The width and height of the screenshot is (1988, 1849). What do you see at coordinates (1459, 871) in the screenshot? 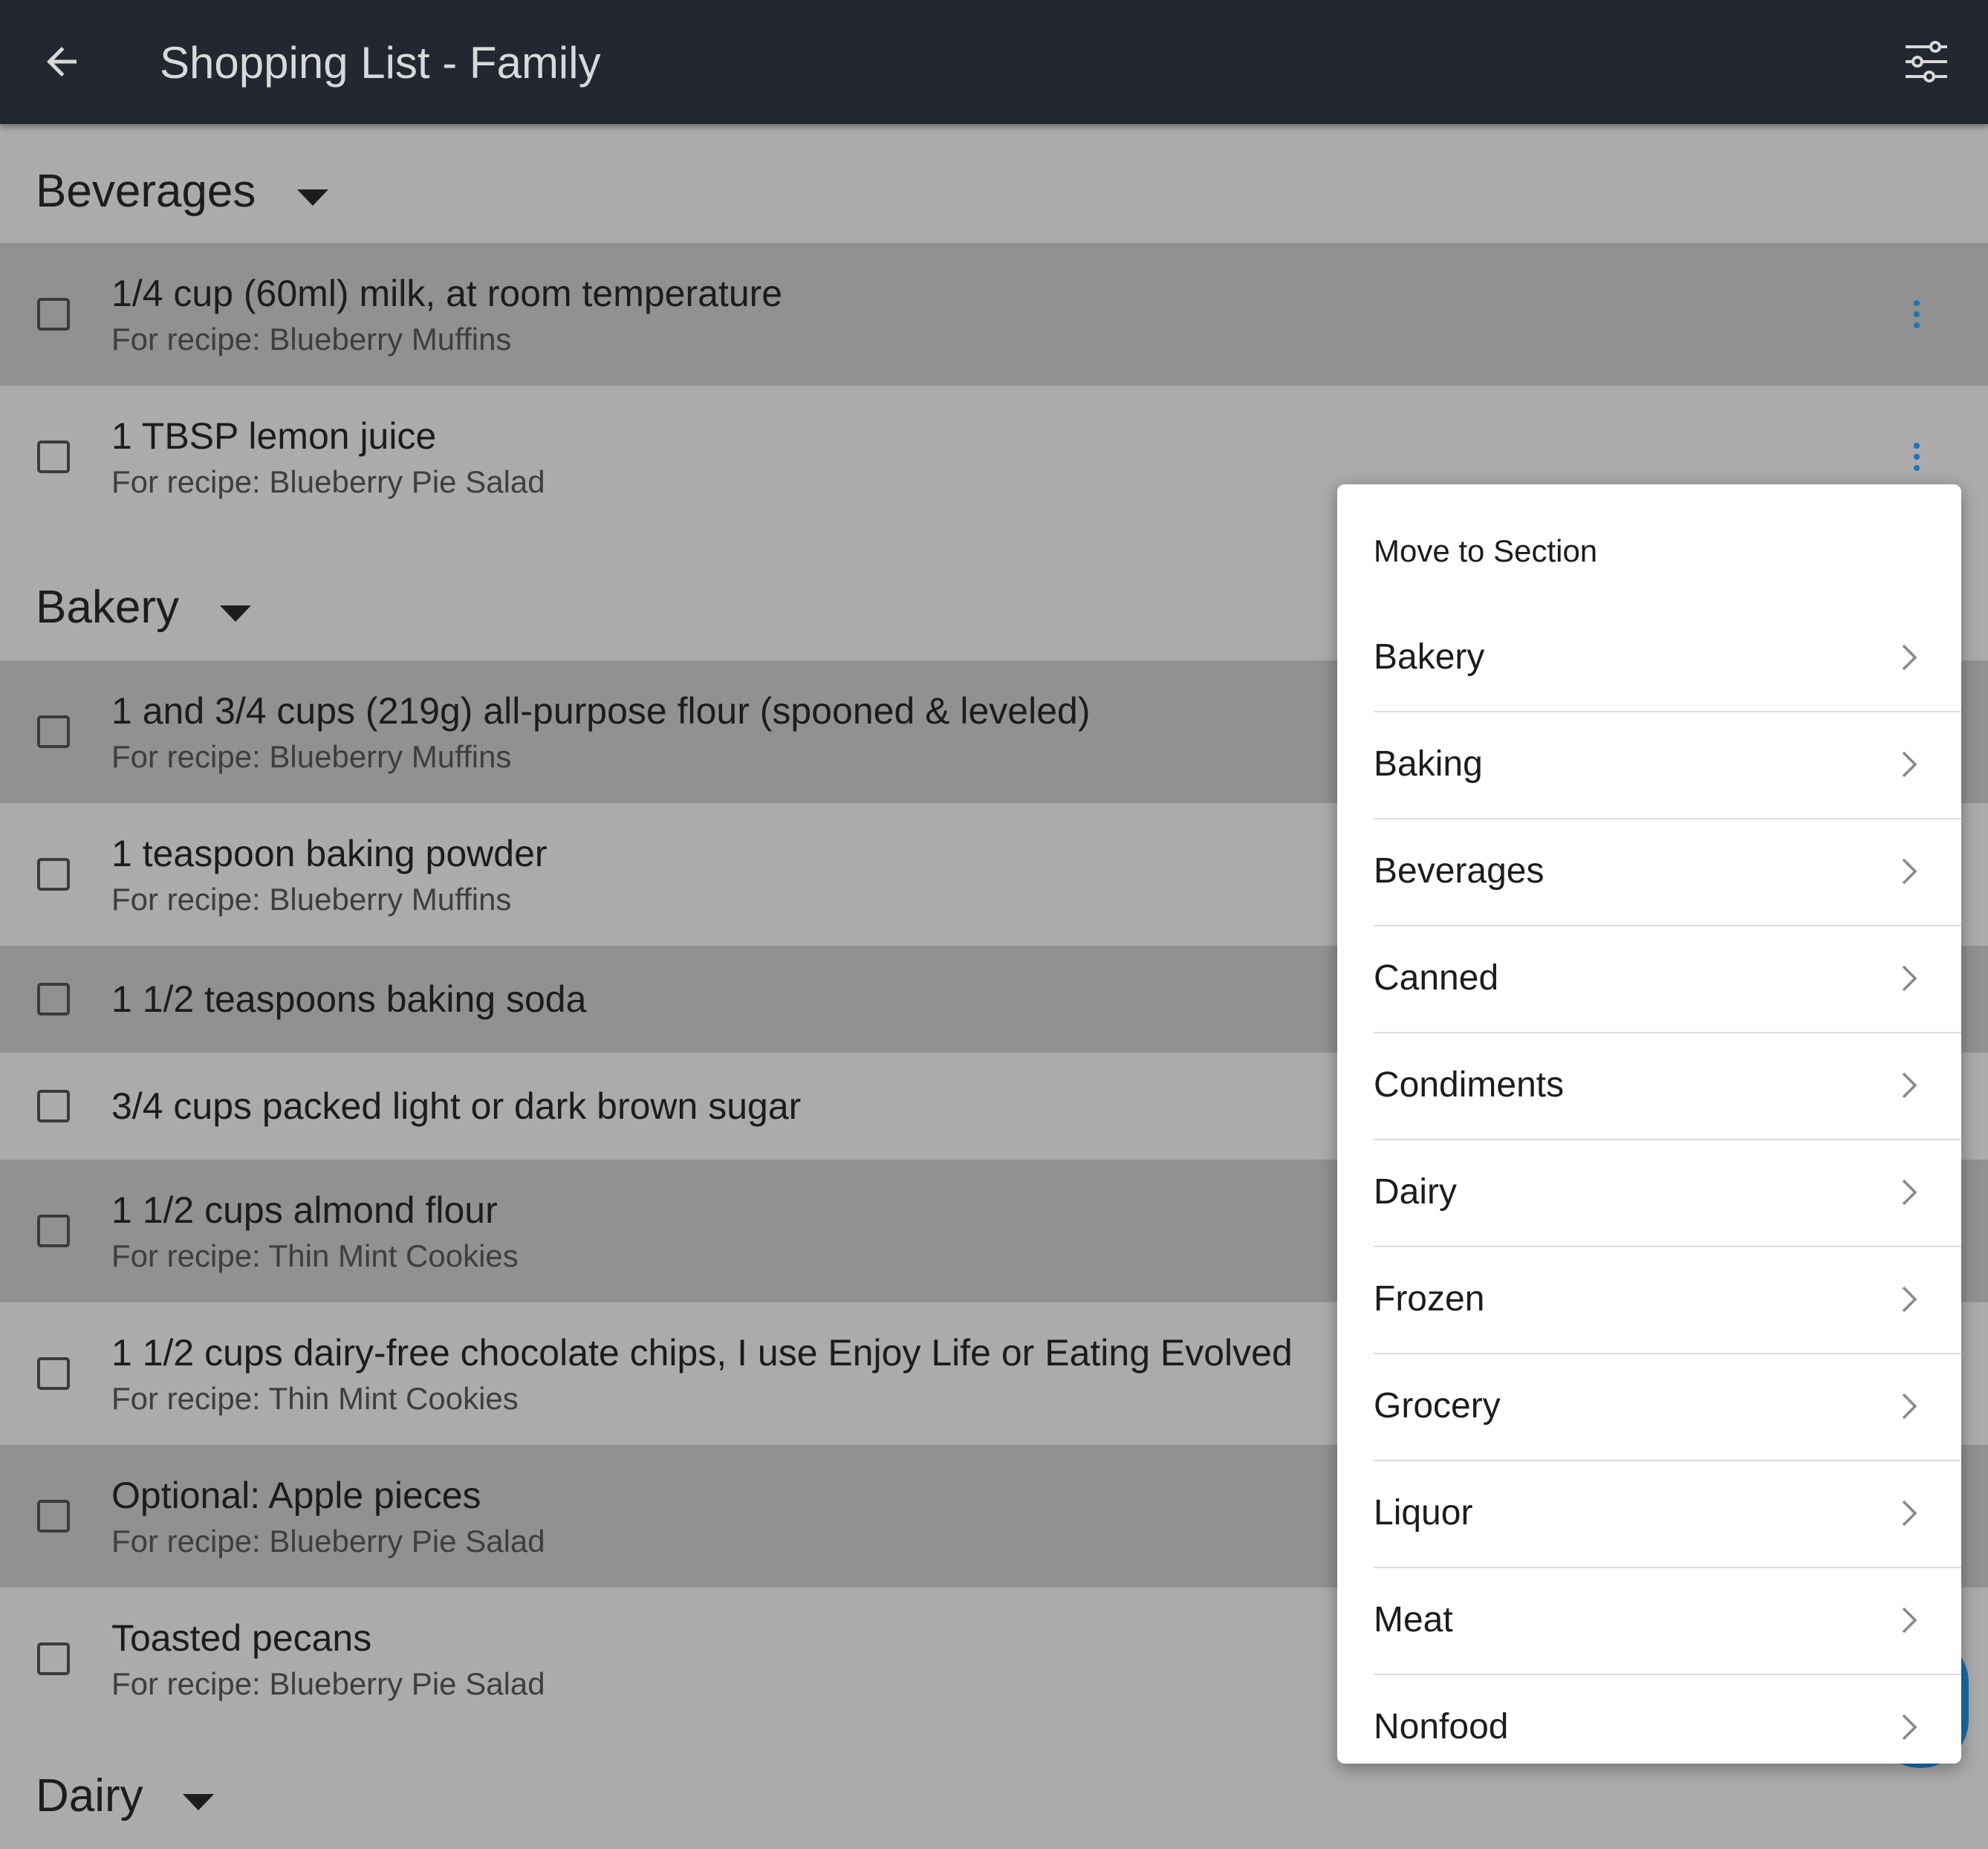
I see `menu-item-label: Beverages` at bounding box center [1459, 871].